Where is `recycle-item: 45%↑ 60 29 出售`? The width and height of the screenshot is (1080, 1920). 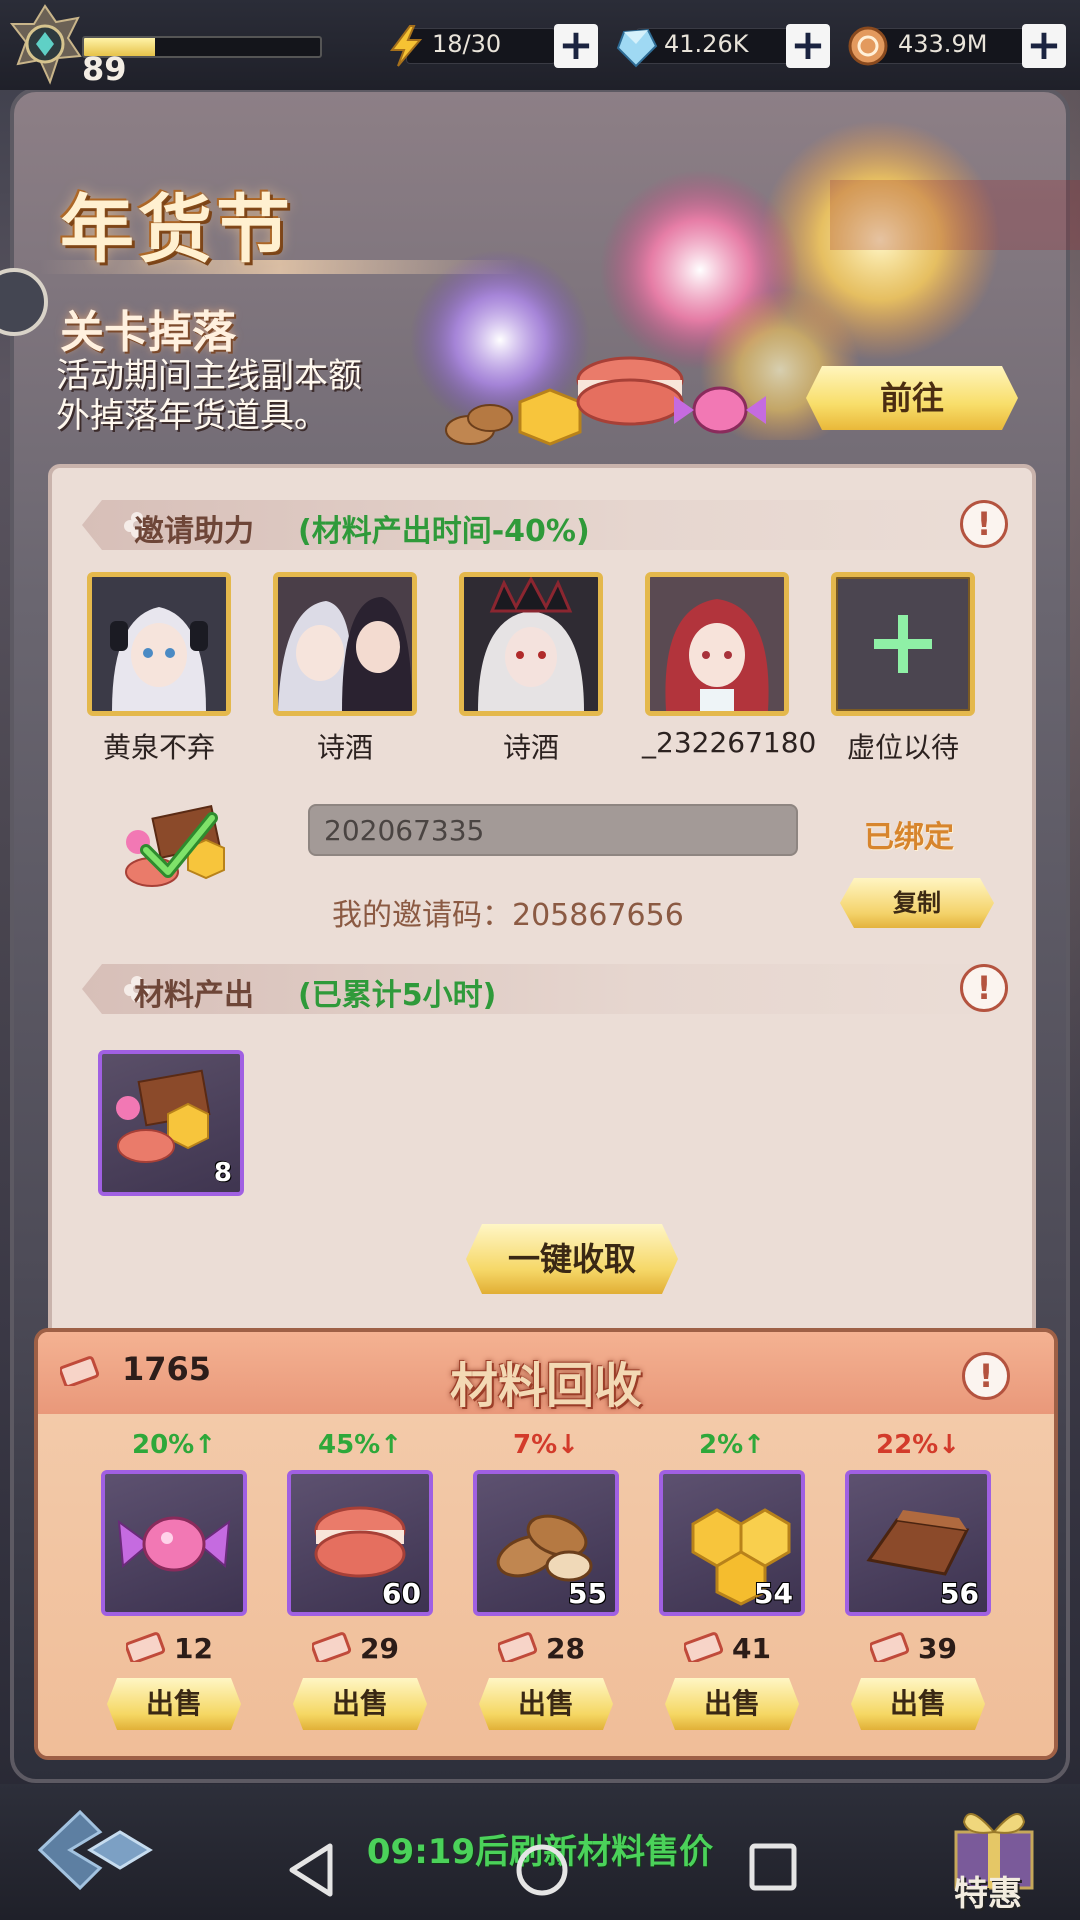 recycle-item: 45%↑ 60 29 出售 is located at coordinates (360, 1580).